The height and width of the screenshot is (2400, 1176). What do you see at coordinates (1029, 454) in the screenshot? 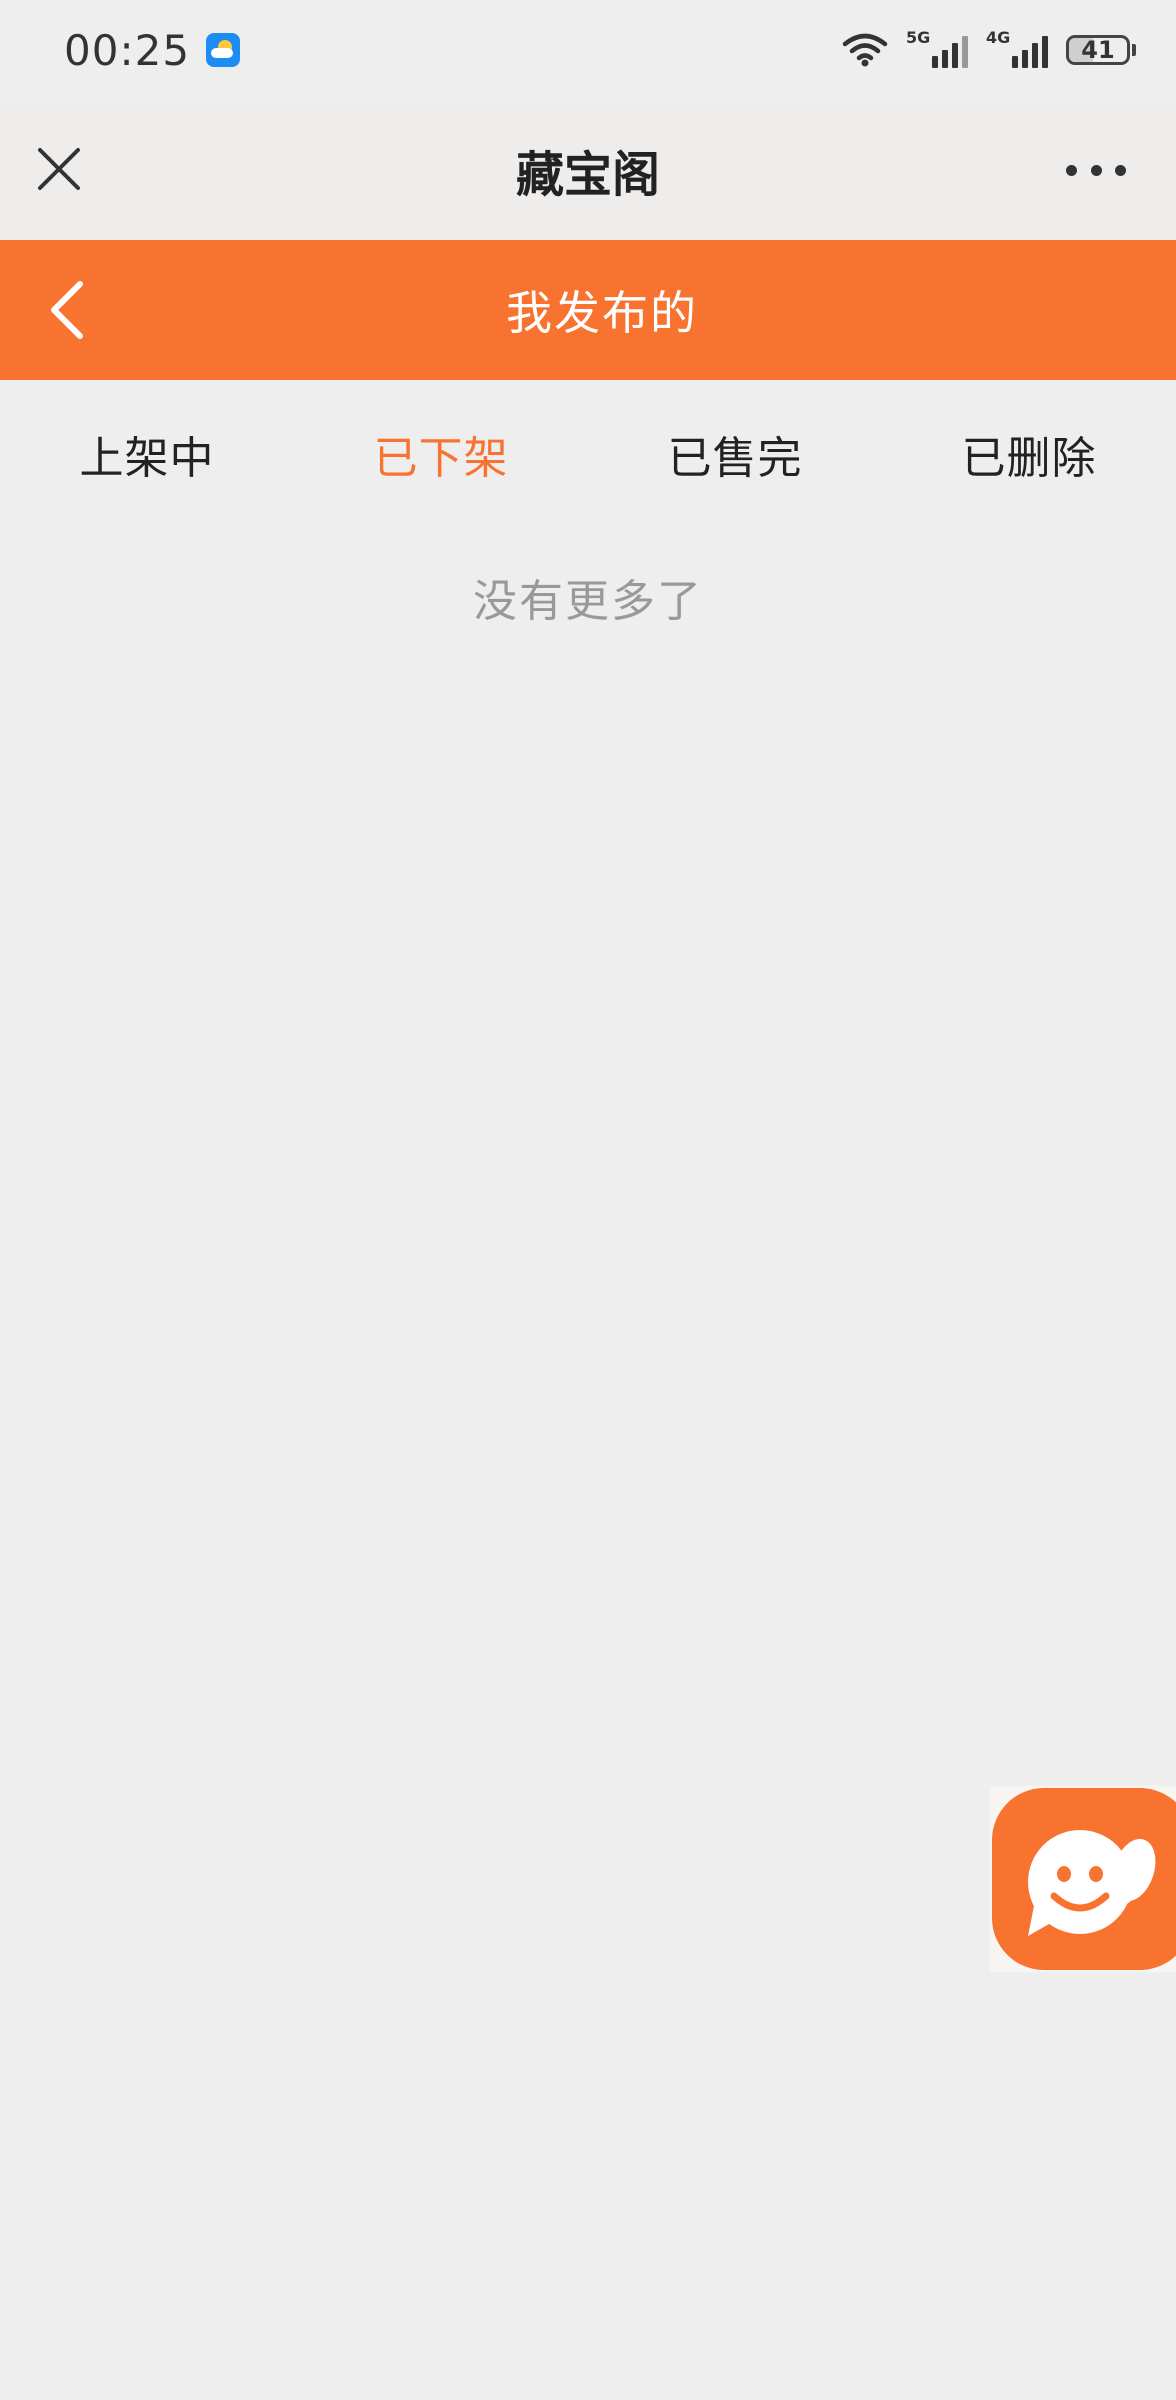
I see `tab-deleted: 已删除` at bounding box center [1029, 454].